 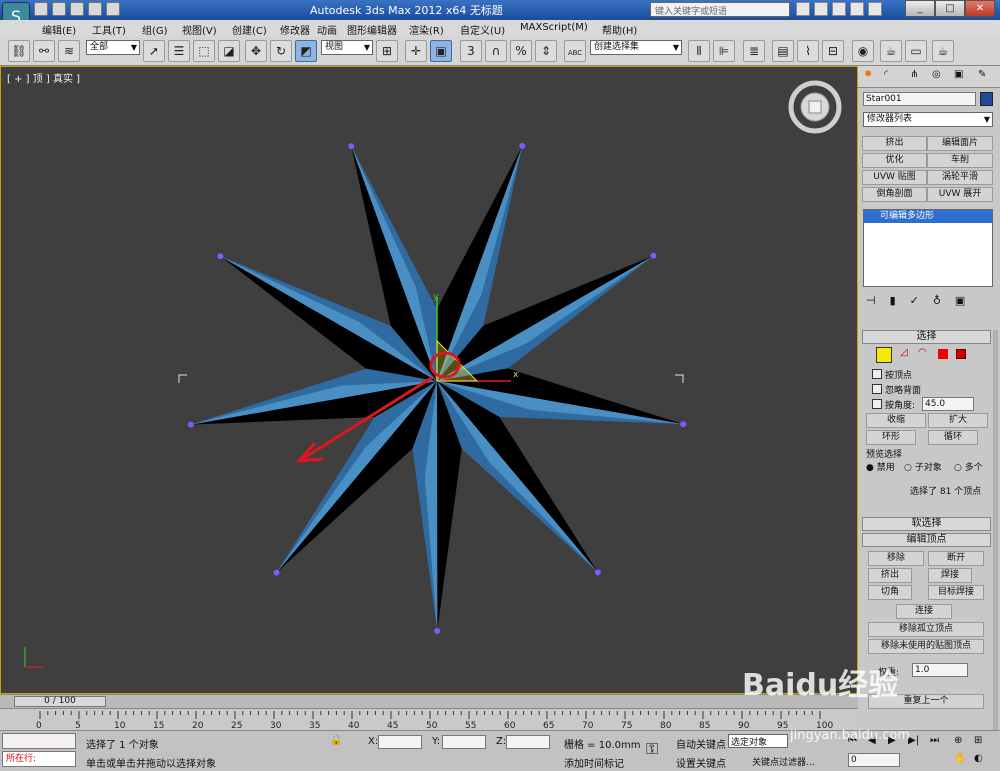 I want to click on curve-editor-icon: ⌇, so click(x=808, y=51).